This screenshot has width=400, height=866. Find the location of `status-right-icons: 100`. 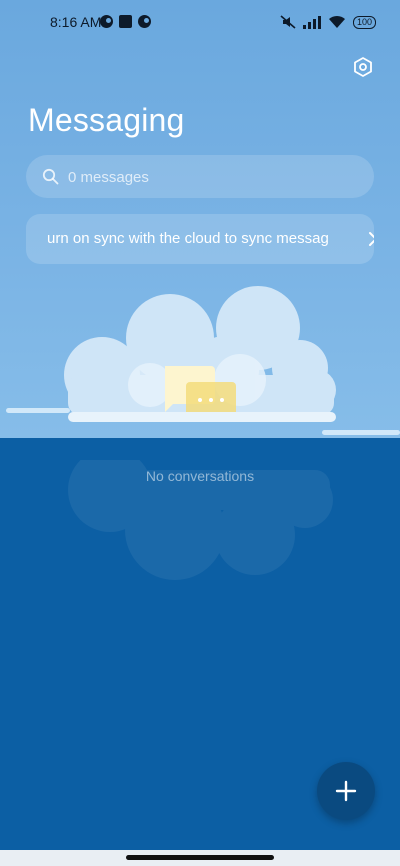

status-right-icons: 100 is located at coordinates (328, 22).